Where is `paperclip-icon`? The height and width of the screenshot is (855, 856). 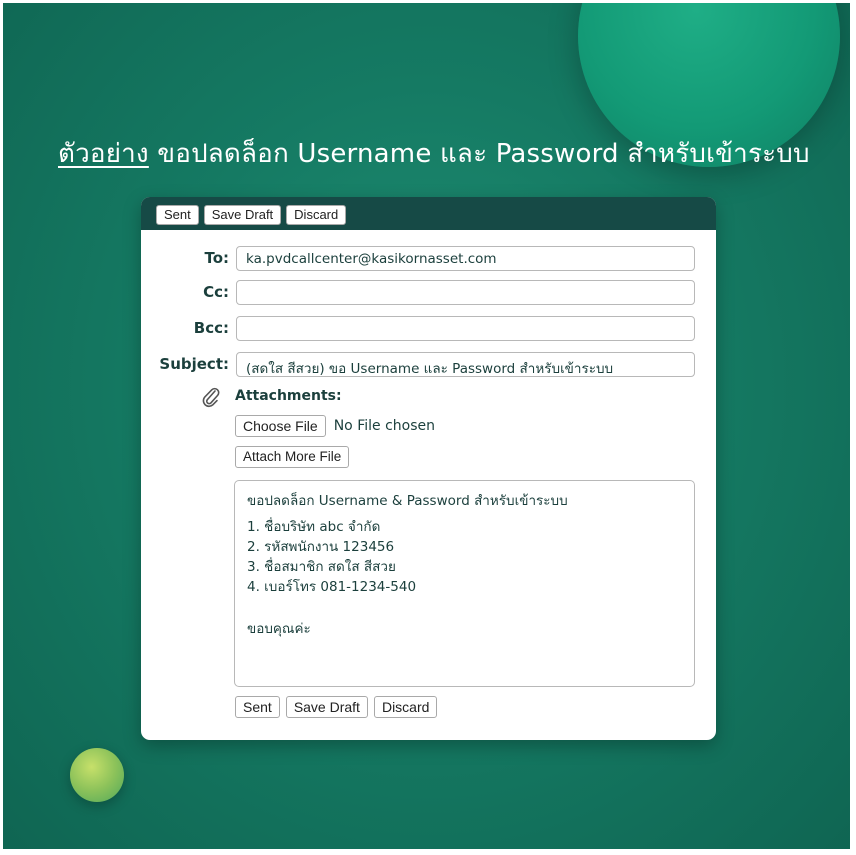
paperclip-icon is located at coordinates (211, 397).